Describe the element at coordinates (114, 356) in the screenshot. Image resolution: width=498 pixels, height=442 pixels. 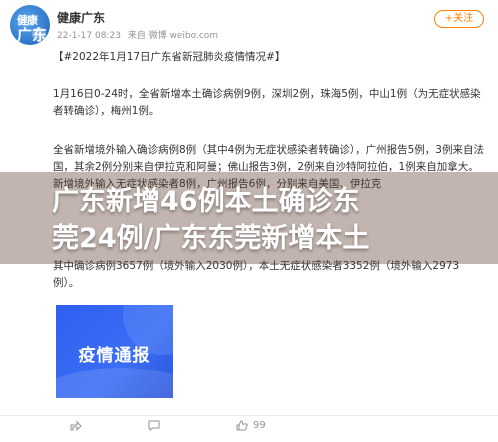
I see `cover-title: 疫情通报` at that location.